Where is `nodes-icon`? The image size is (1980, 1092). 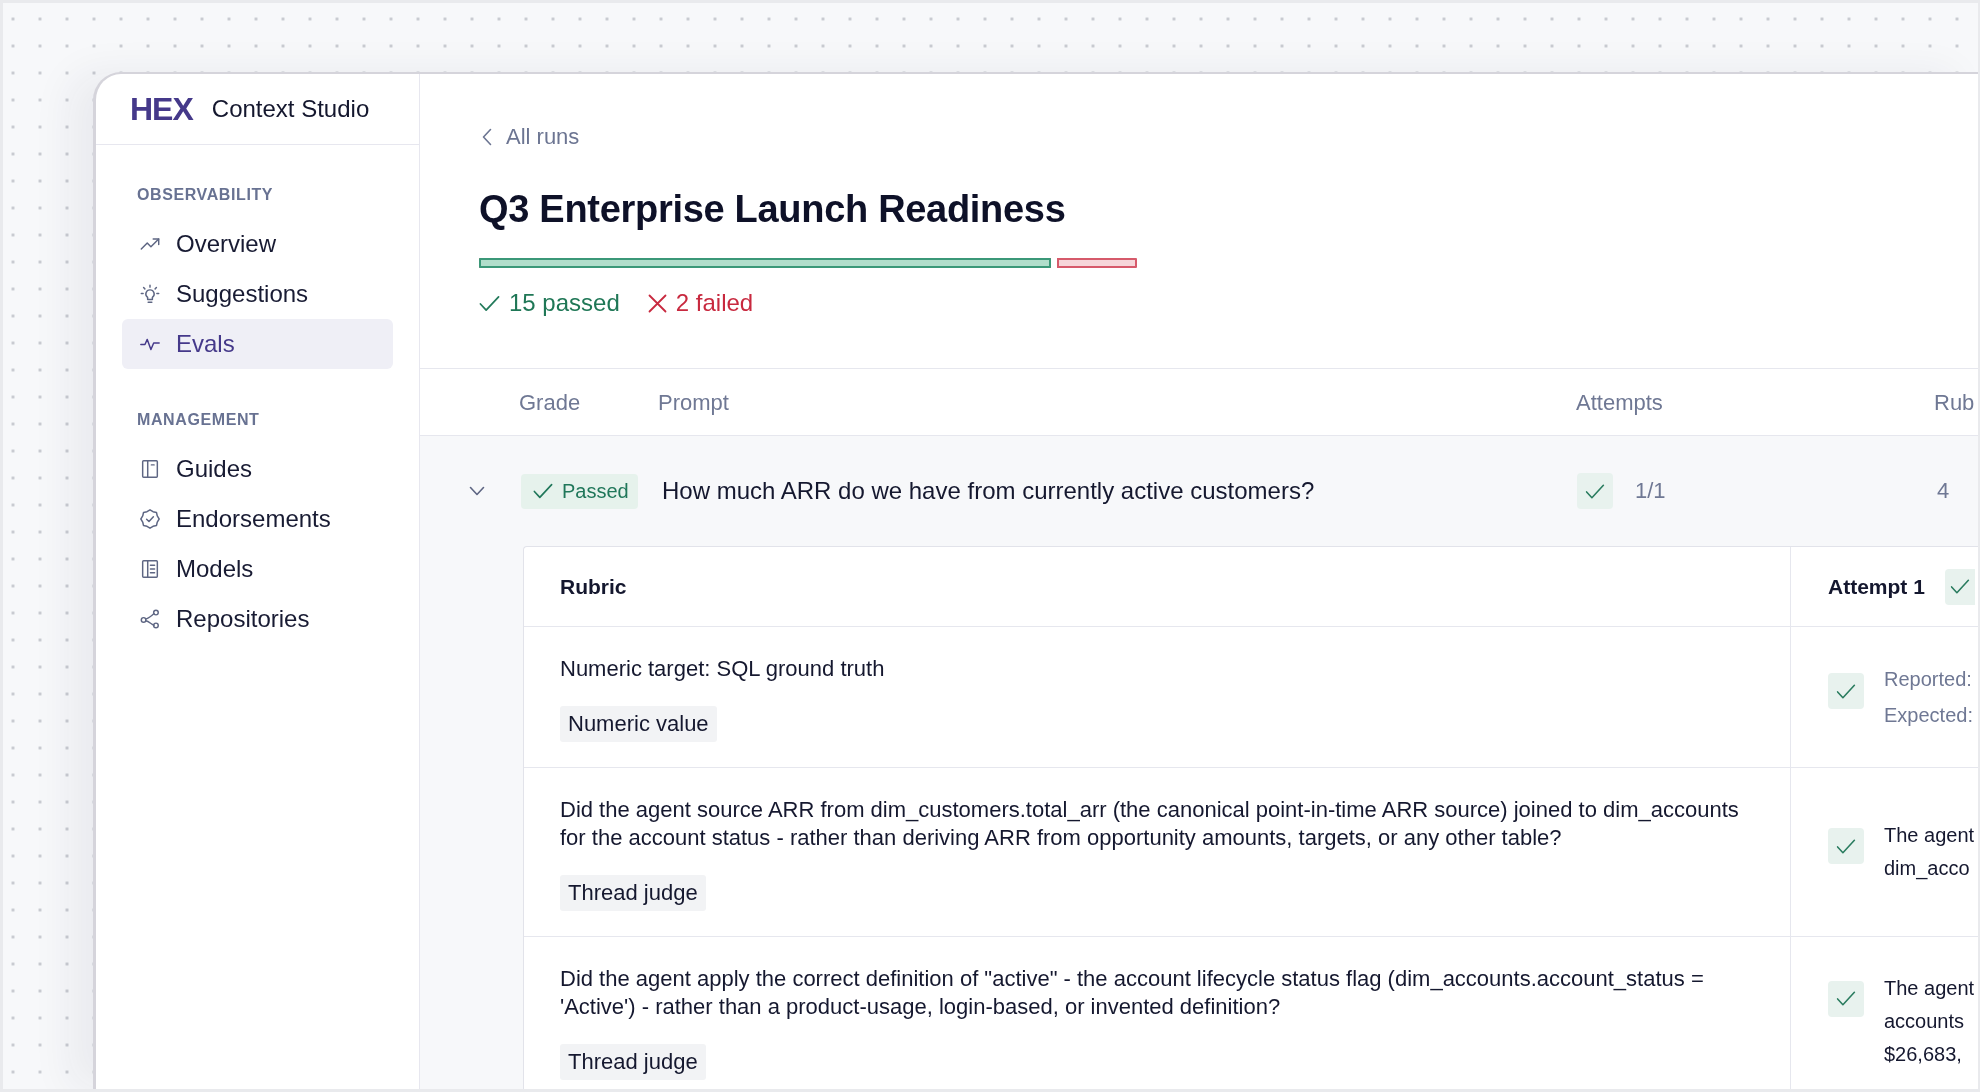 nodes-icon is located at coordinates (150, 619).